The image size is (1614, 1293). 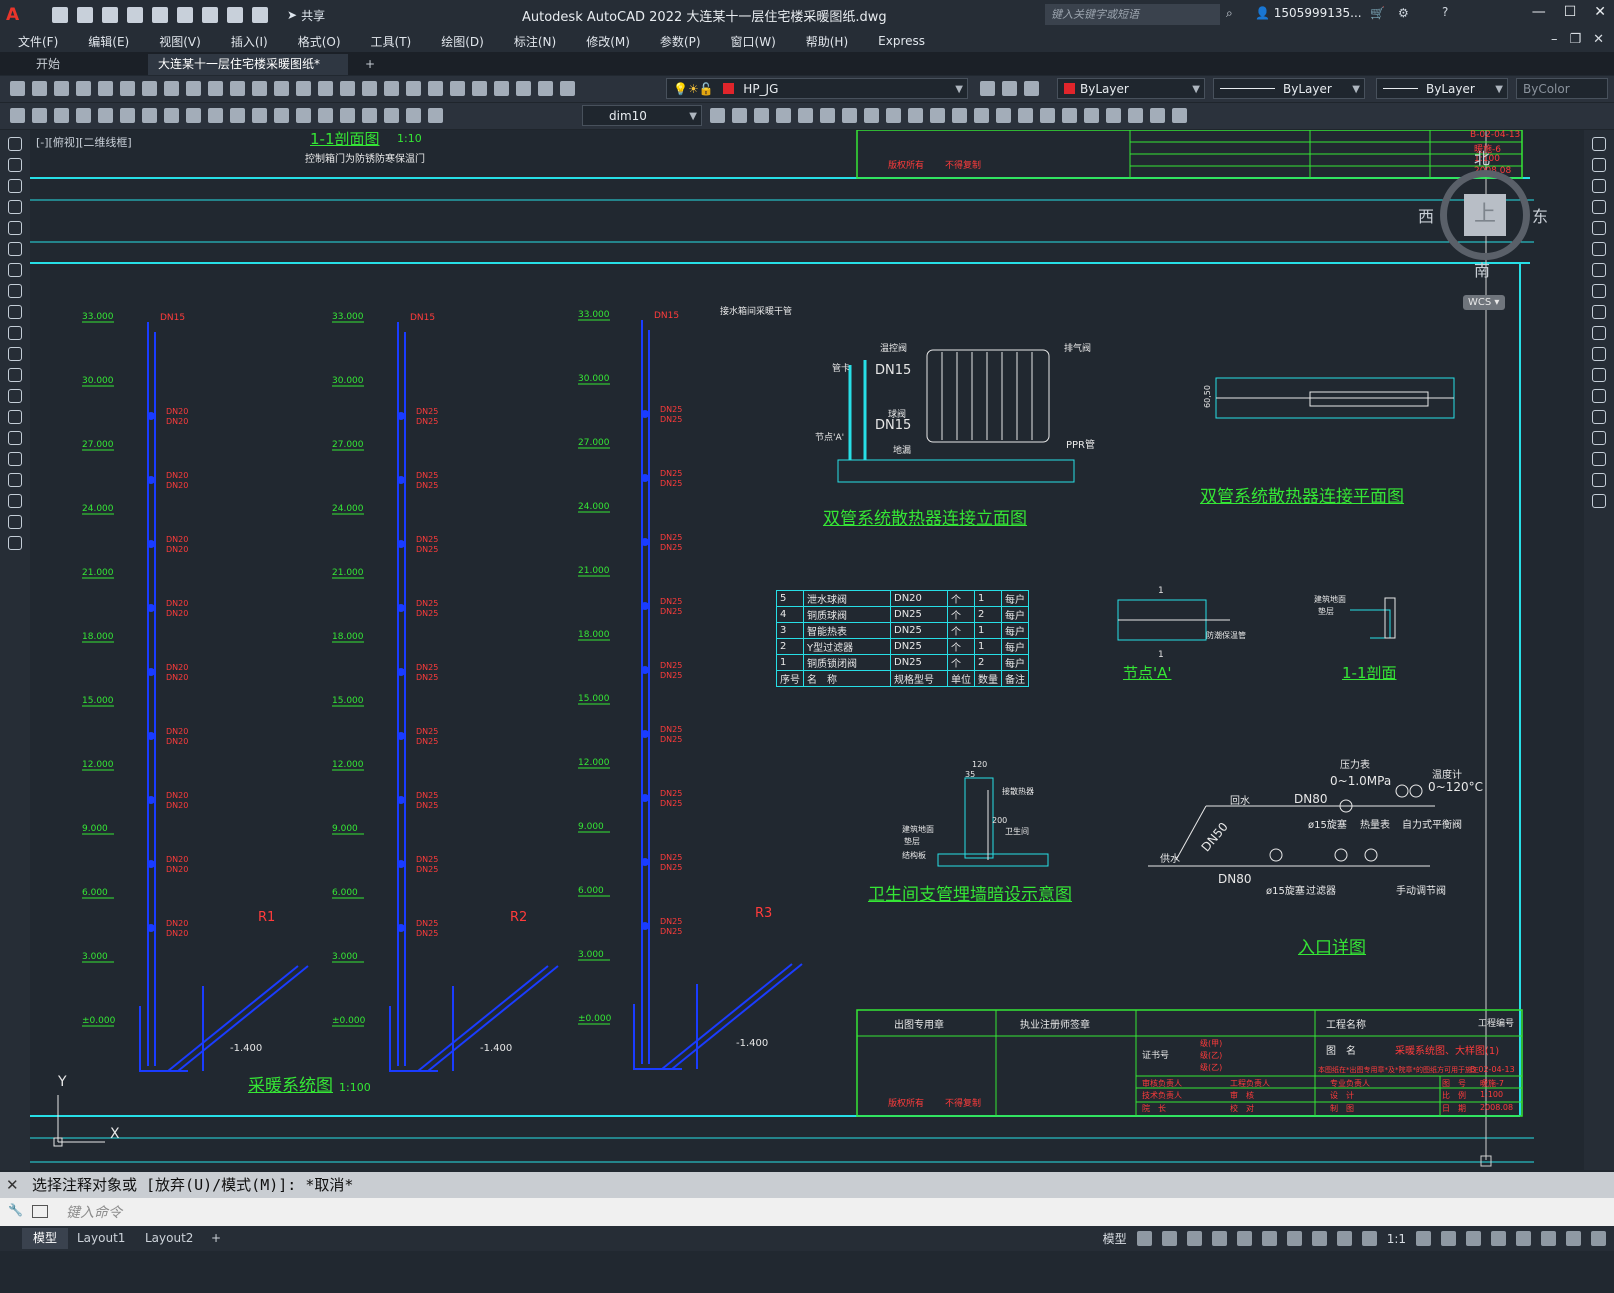 I want to click on dim-diameter-icon, so click(x=149, y=115).